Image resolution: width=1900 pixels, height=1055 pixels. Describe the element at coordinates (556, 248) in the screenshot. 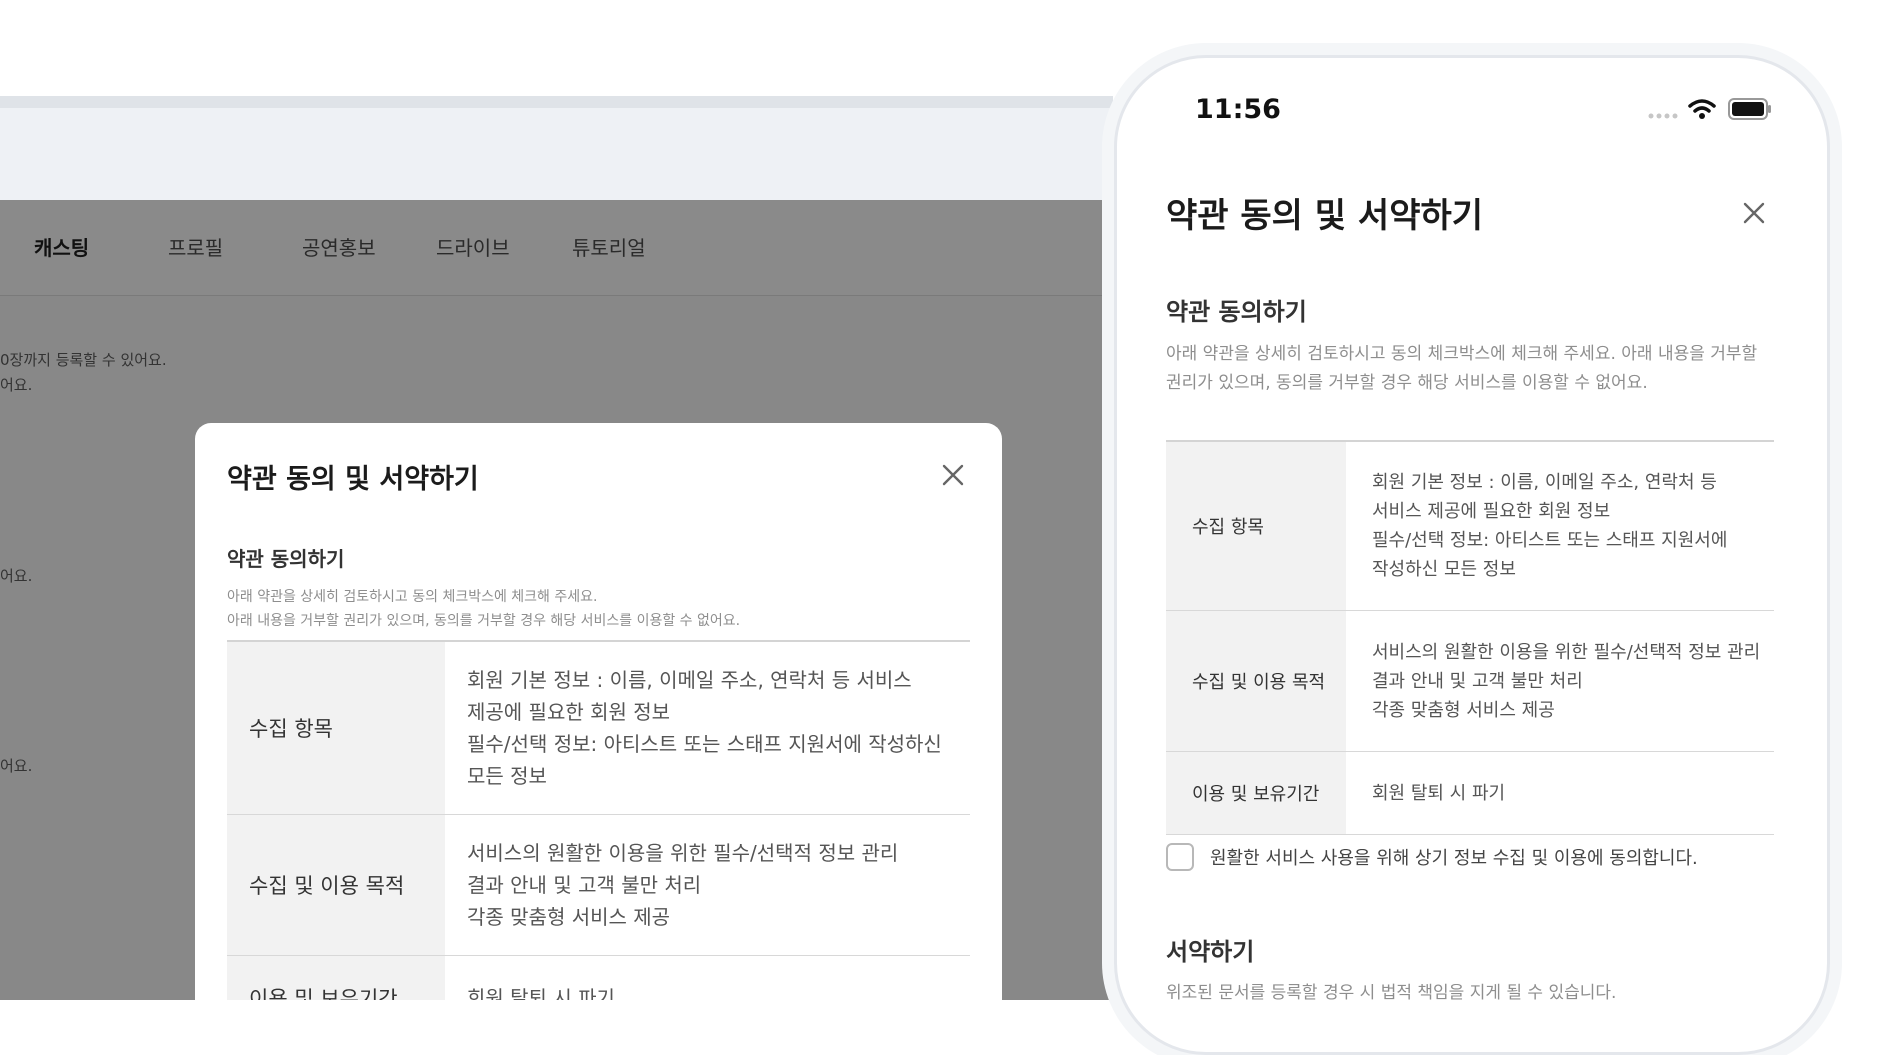

I see `main-nav: 캐스팅 프로필 공연홍보 드라이브 튜토리얼` at that location.